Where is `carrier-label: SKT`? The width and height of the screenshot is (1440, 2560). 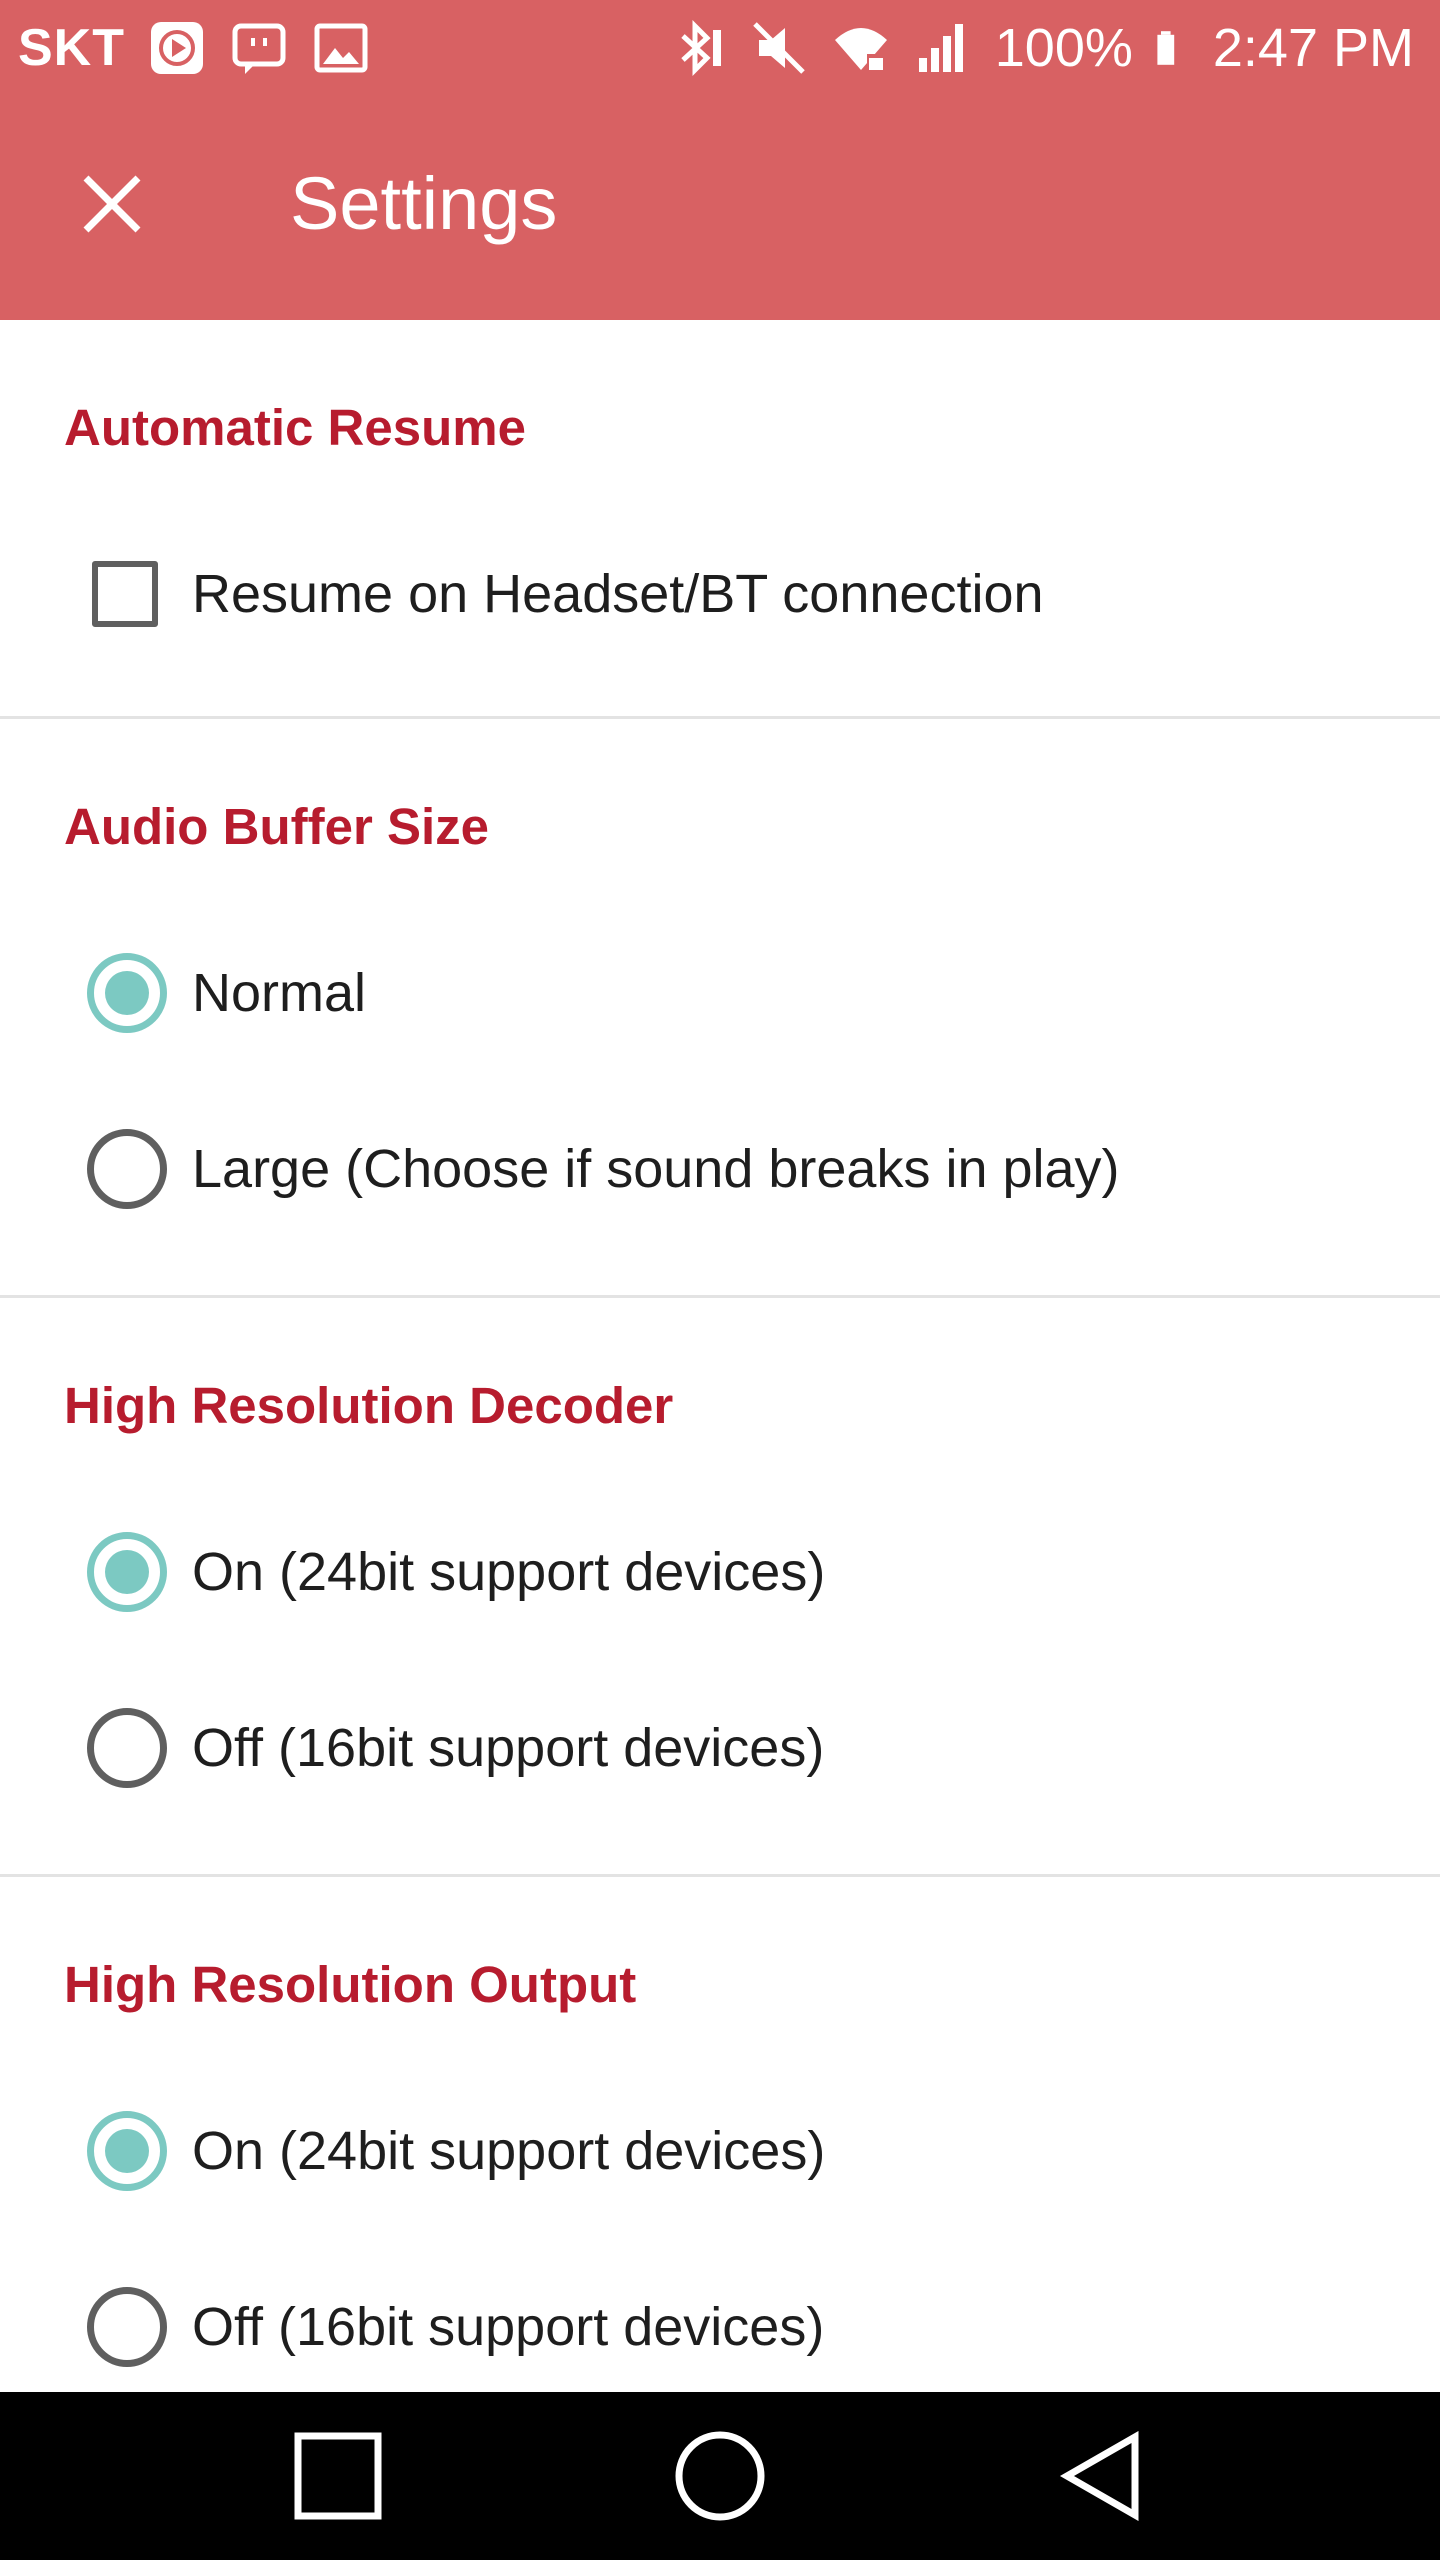
carrier-label: SKT is located at coordinates (71, 48).